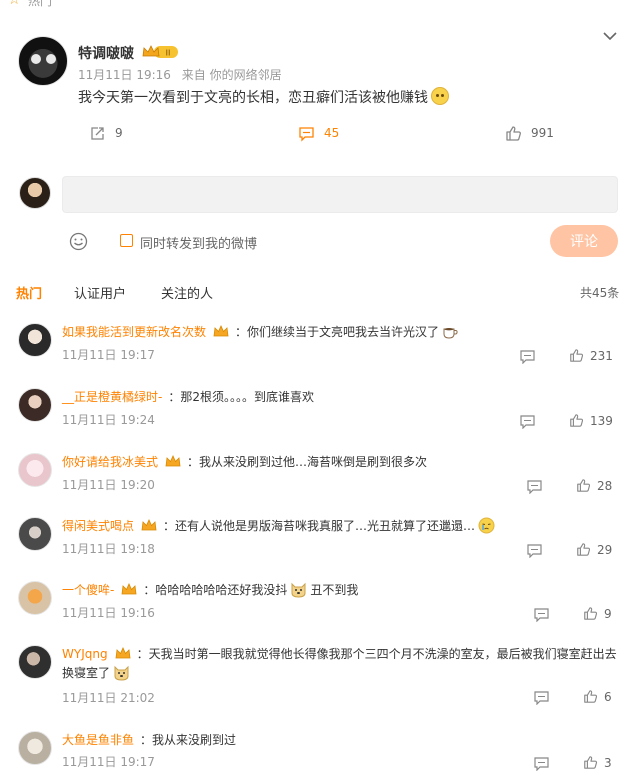 The height and width of the screenshot is (777, 639). What do you see at coordinates (332, 133) in the screenshot?
I see `comment-count: 45` at bounding box center [332, 133].